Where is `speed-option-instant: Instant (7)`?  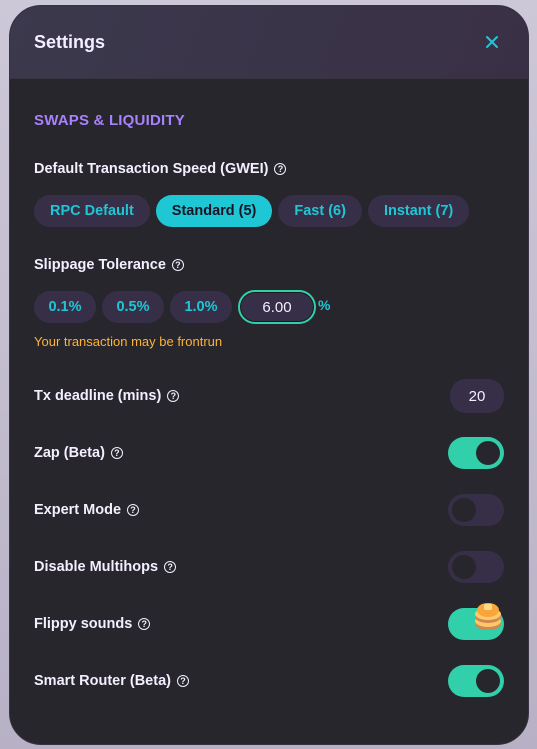
speed-option-instant: Instant (7) is located at coordinates (418, 211).